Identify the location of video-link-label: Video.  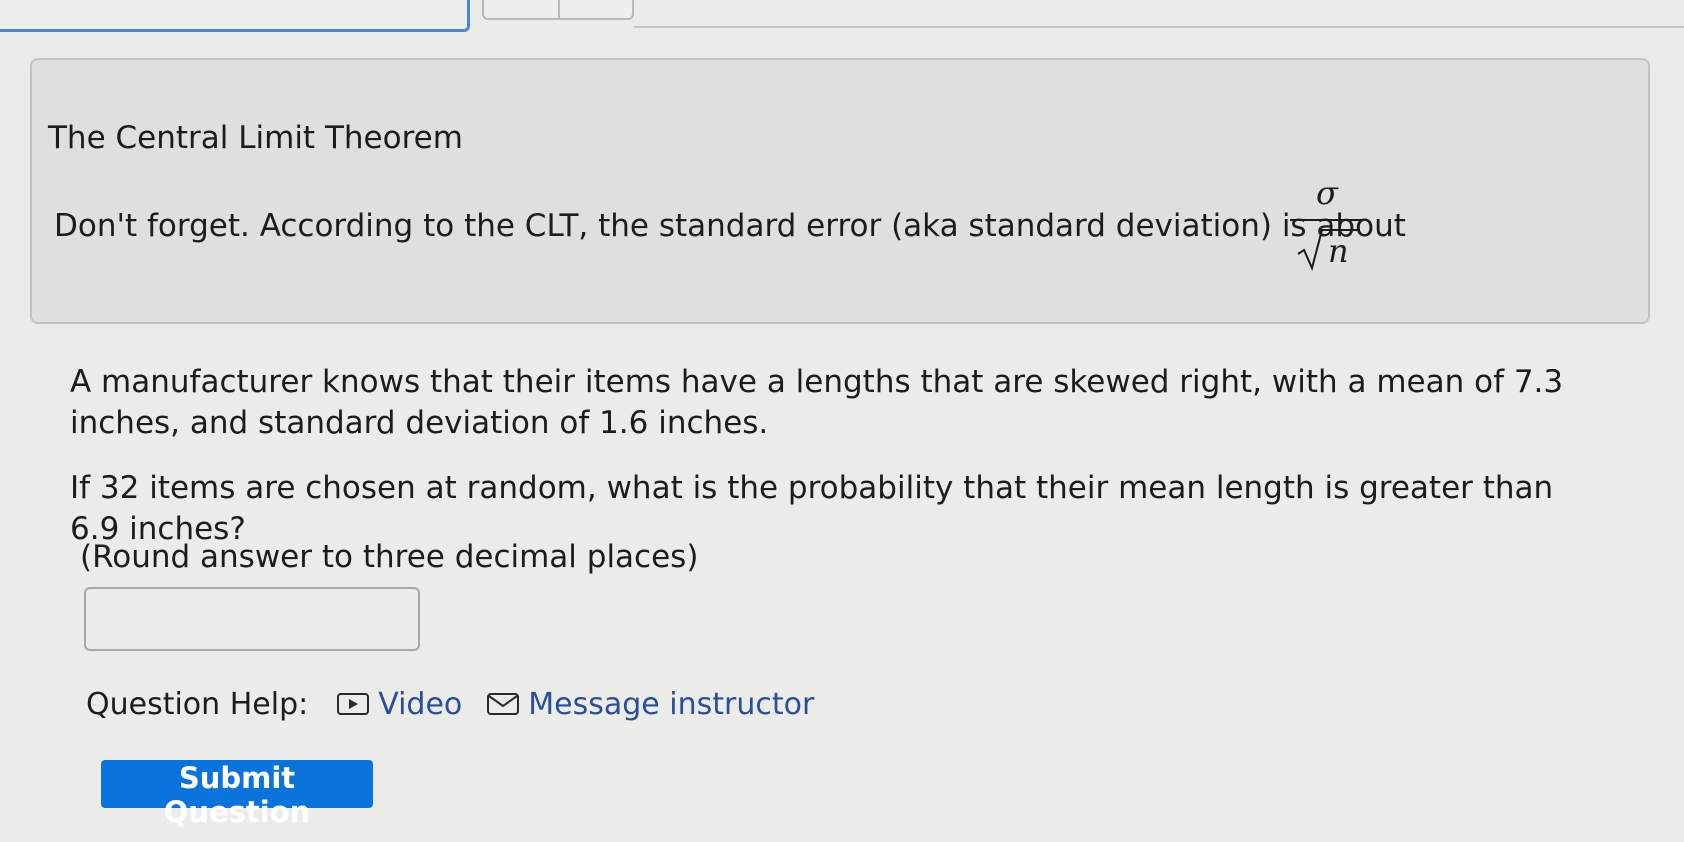
(420, 704).